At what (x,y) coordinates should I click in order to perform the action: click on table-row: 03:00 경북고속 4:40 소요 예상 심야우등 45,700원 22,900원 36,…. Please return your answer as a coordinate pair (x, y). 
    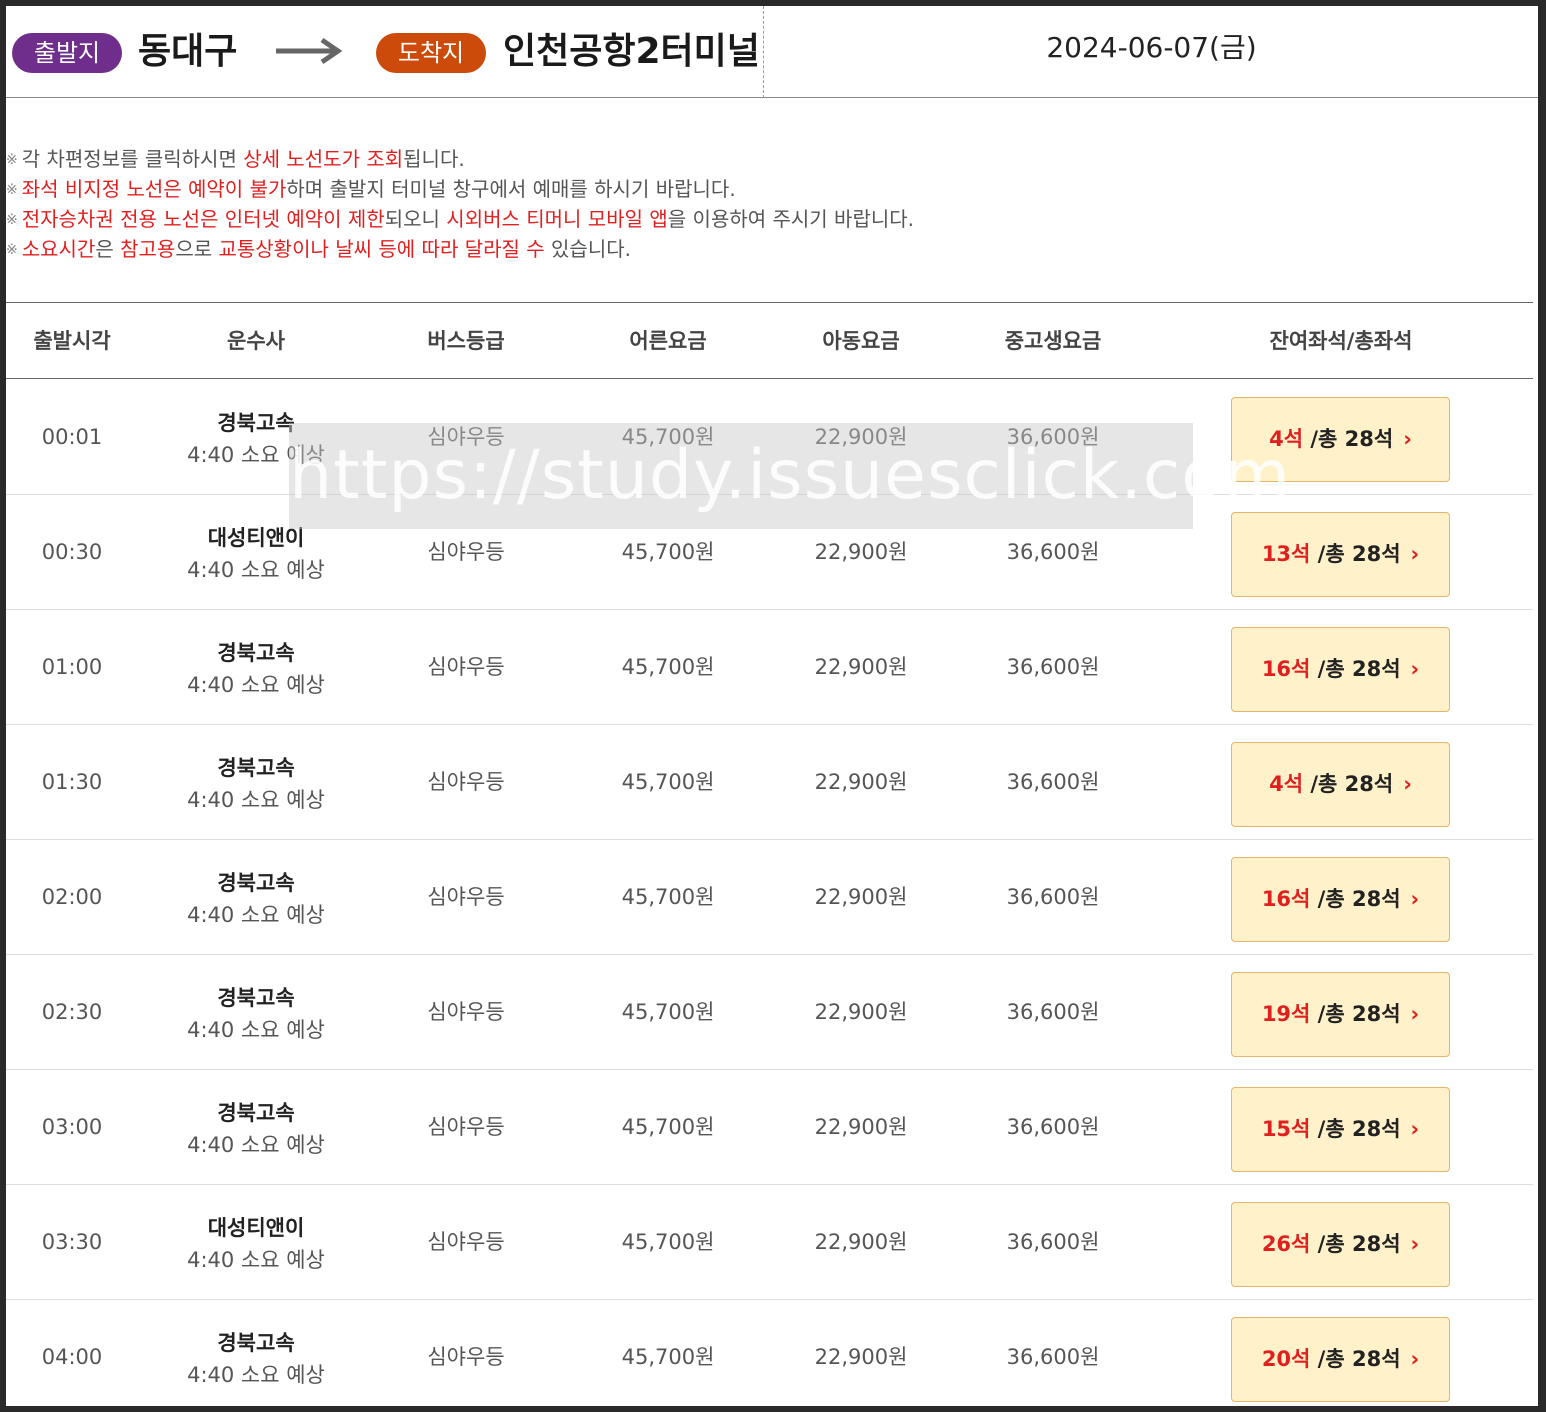
    Looking at the image, I should click on (769, 1127).